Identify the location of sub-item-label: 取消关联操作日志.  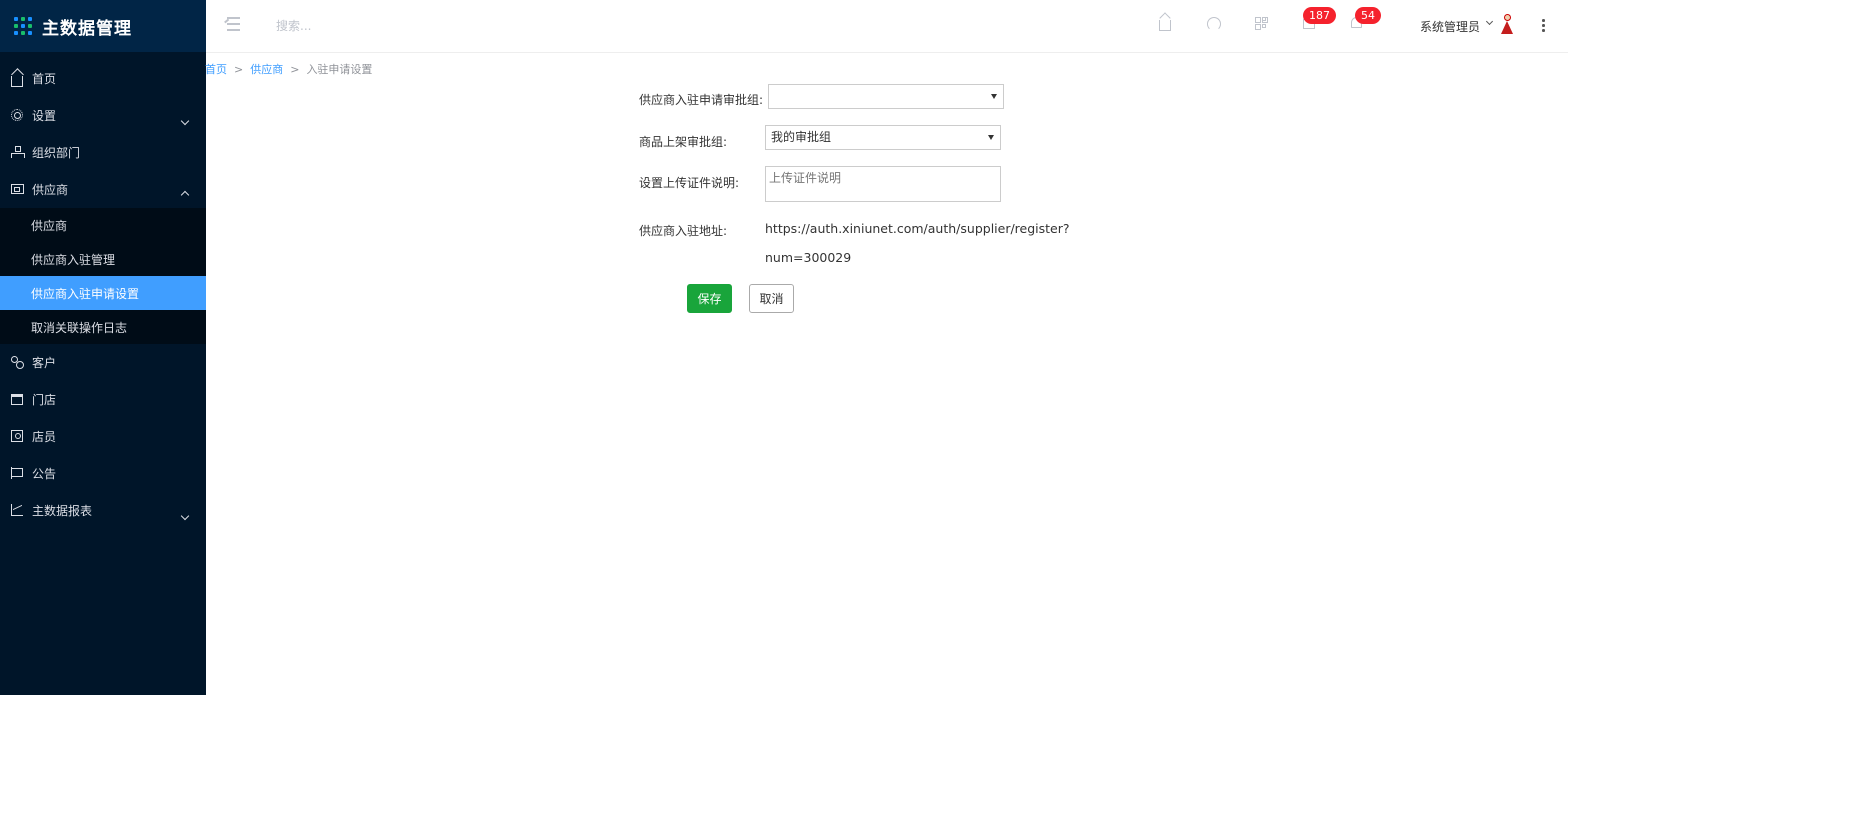
(79, 327).